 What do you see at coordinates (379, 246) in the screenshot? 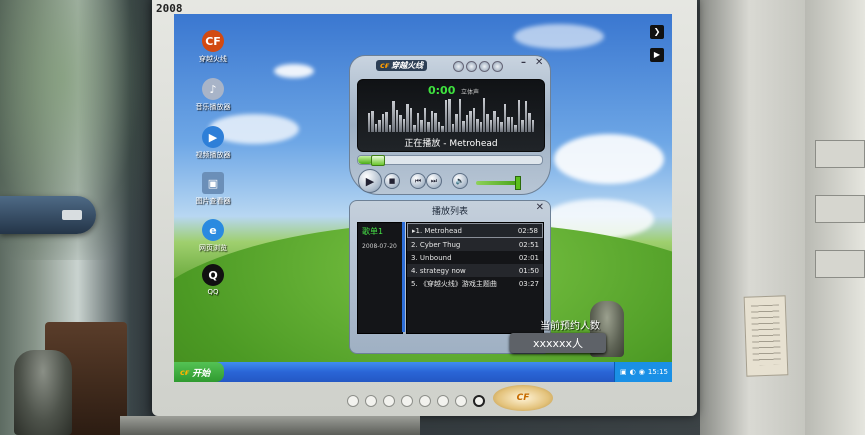
I see `playlist-date: 2008-07-20` at bounding box center [379, 246].